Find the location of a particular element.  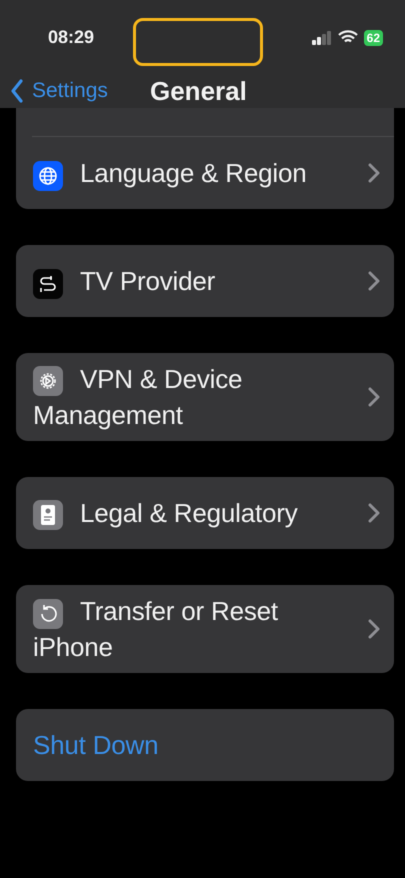

wifi-icon is located at coordinates (348, 37).